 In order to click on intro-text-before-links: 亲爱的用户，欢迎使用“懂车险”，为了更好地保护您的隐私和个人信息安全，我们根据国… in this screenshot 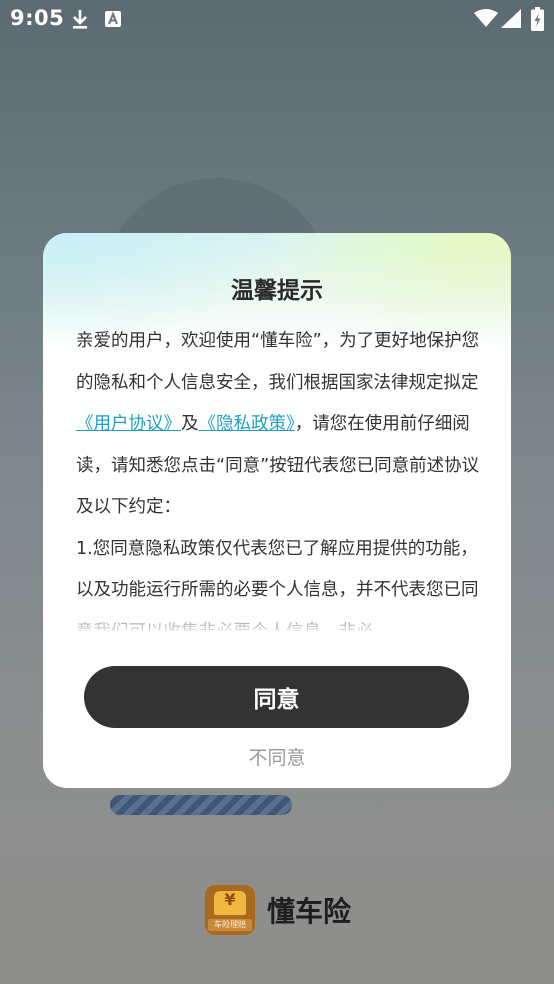, I will do `click(278, 362)`.